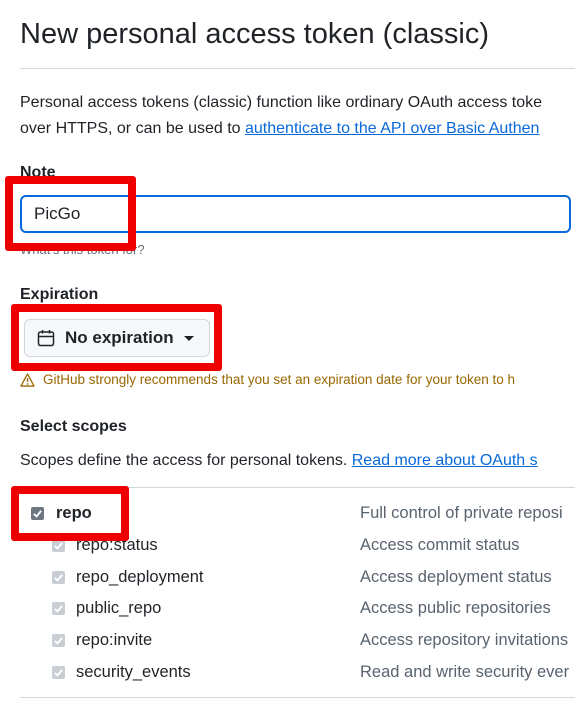 This screenshot has height=704, width=575. I want to click on calendar-icon, so click(46, 338).